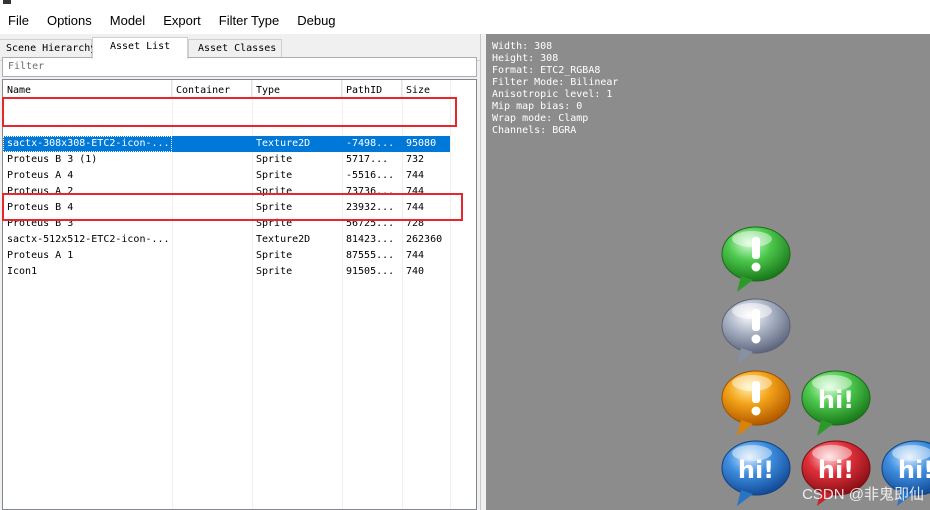  Describe the element at coordinates (22, 271) in the screenshot. I see `cell-name: Icon1` at that location.